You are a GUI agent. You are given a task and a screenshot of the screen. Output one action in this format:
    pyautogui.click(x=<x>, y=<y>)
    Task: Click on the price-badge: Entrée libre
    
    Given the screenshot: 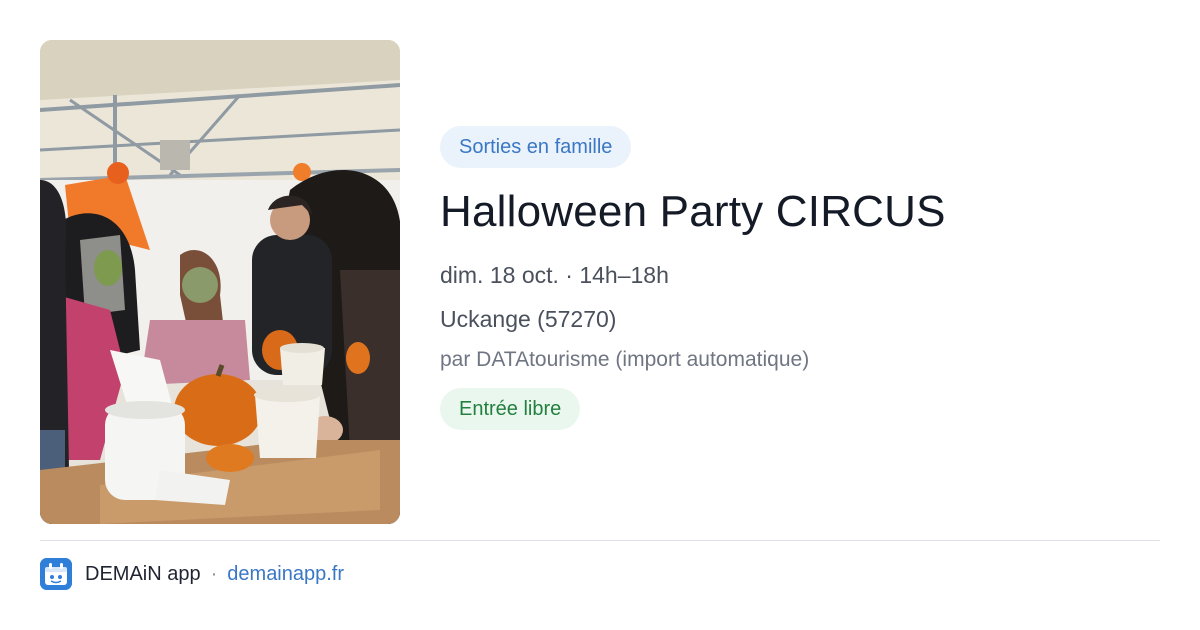 What is the action you would take?
    pyautogui.click(x=510, y=409)
    